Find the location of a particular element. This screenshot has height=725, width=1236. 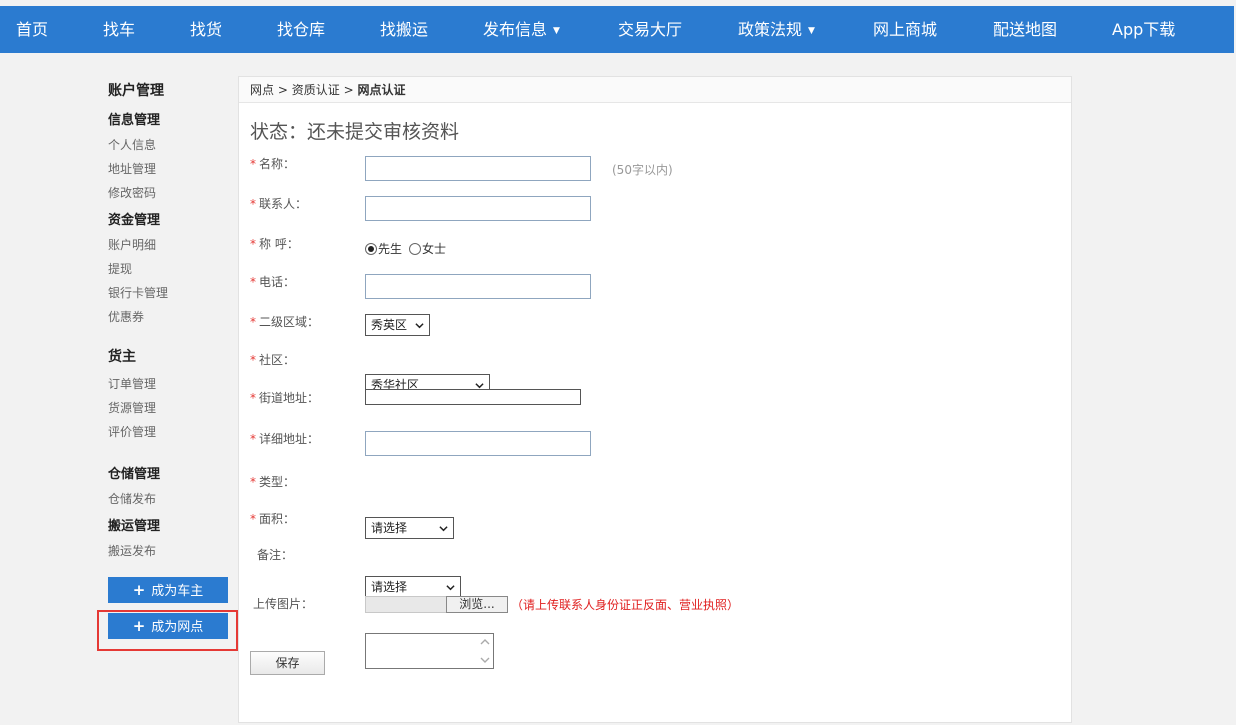

file-path-box is located at coordinates (406, 604).